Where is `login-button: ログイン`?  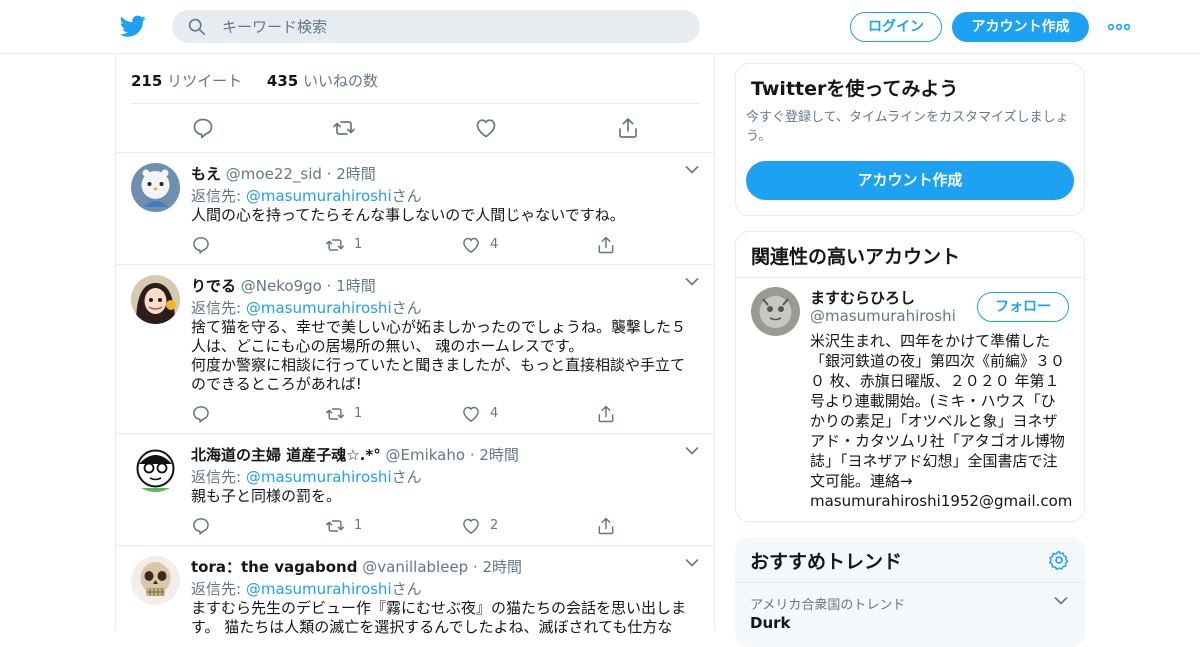
login-button: ログイン is located at coordinates (896, 27).